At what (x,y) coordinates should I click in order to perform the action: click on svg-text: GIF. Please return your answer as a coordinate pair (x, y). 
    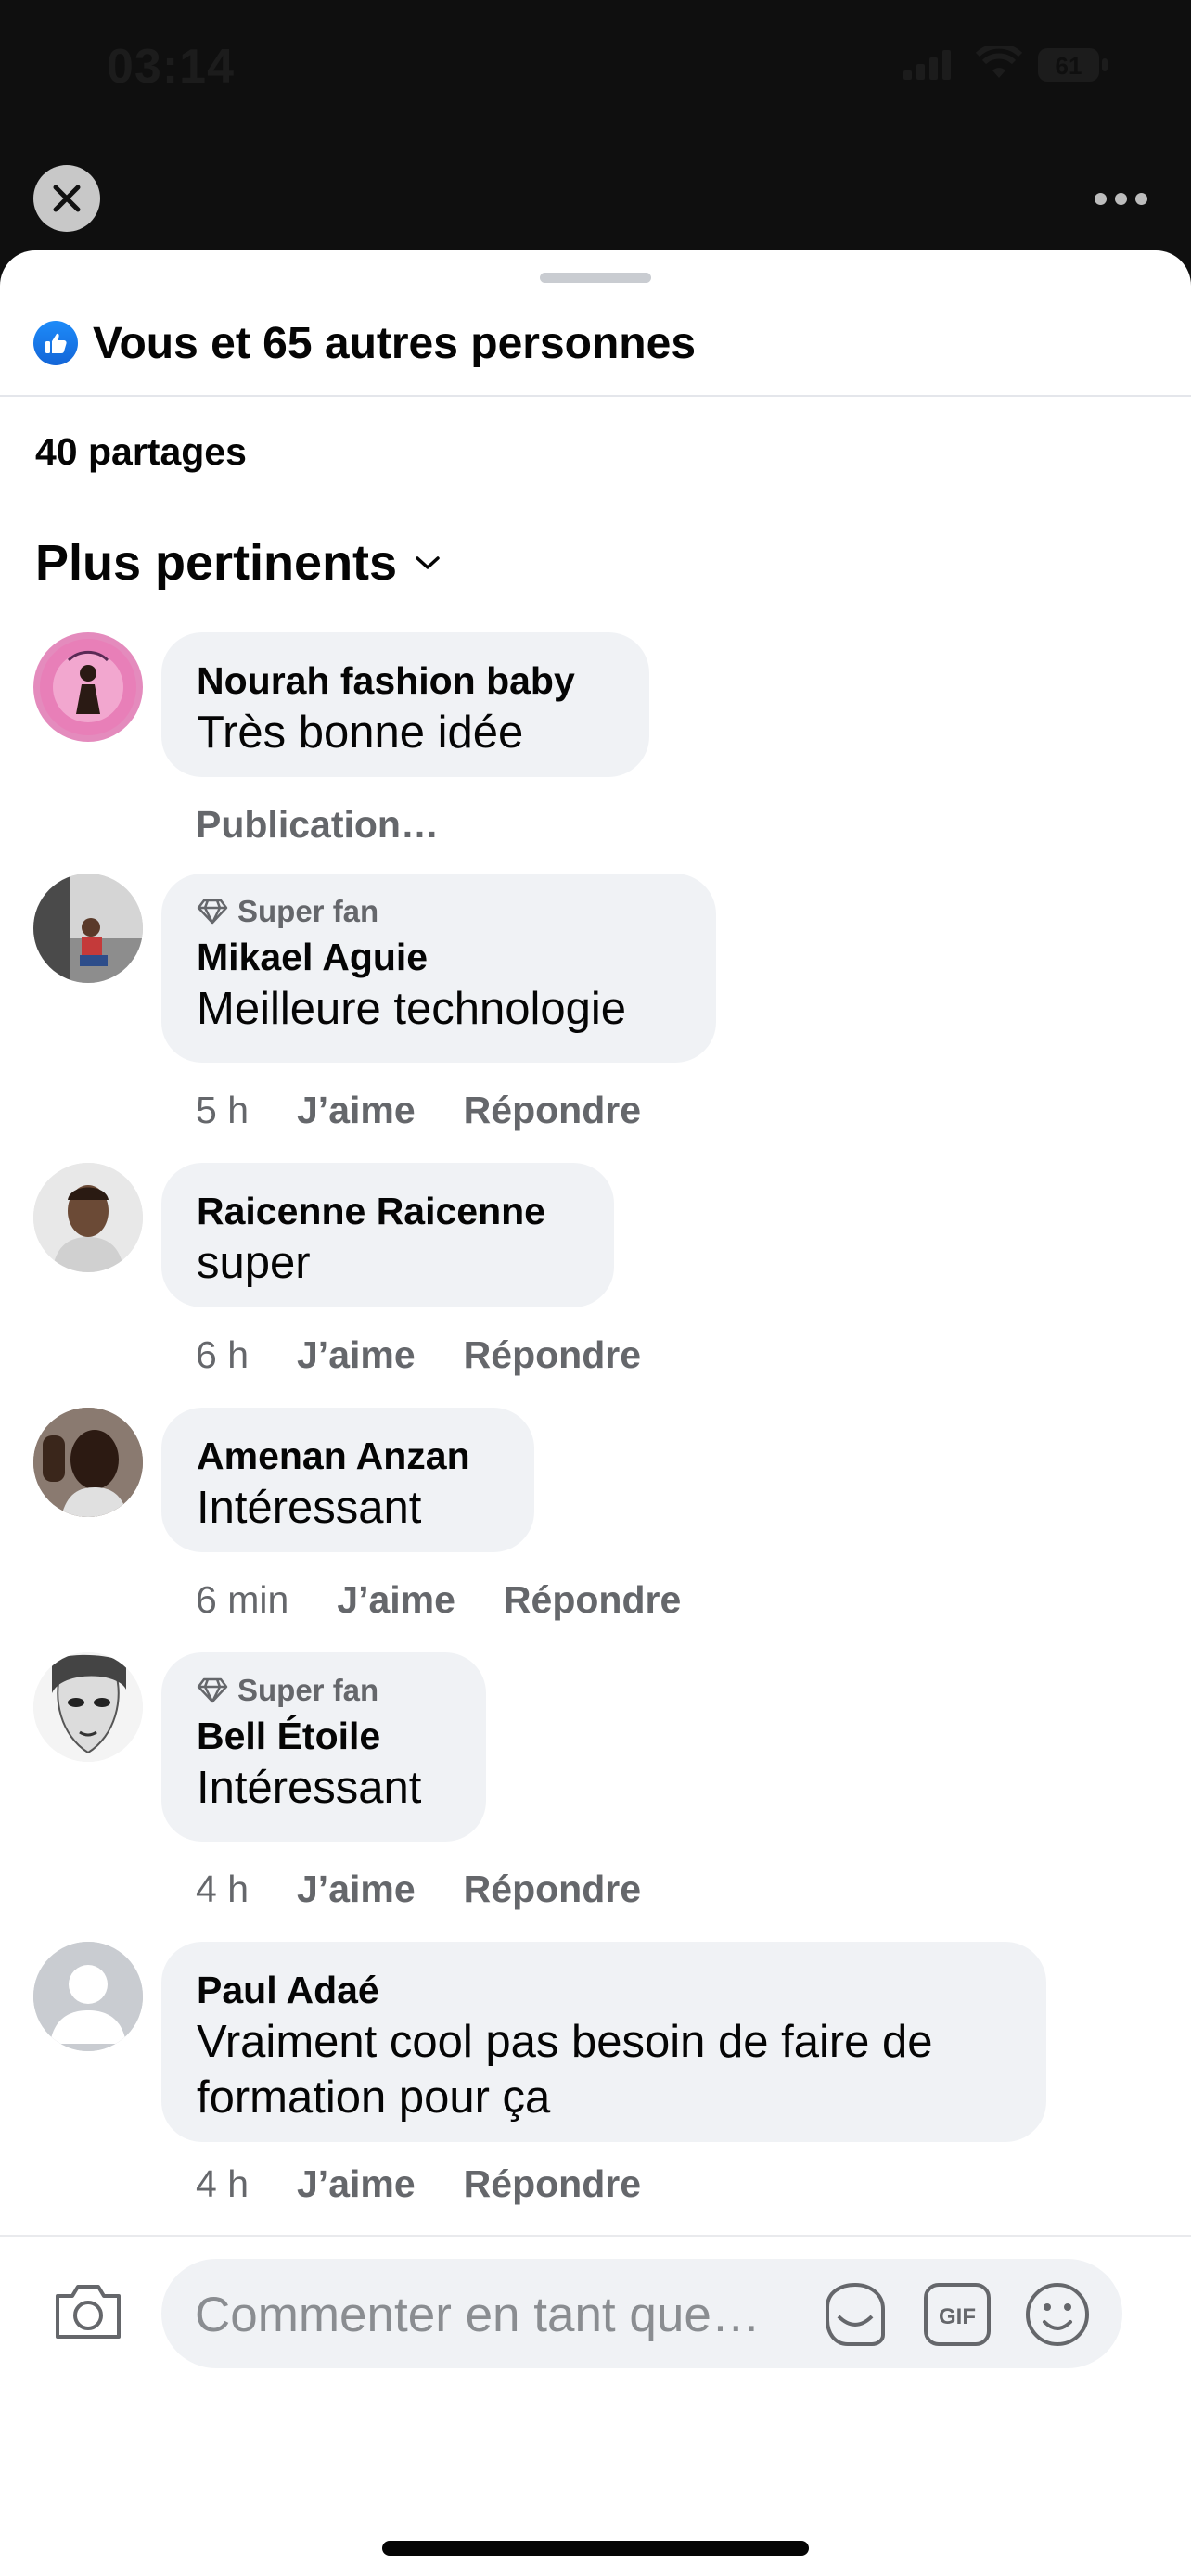
    Looking at the image, I should click on (958, 2316).